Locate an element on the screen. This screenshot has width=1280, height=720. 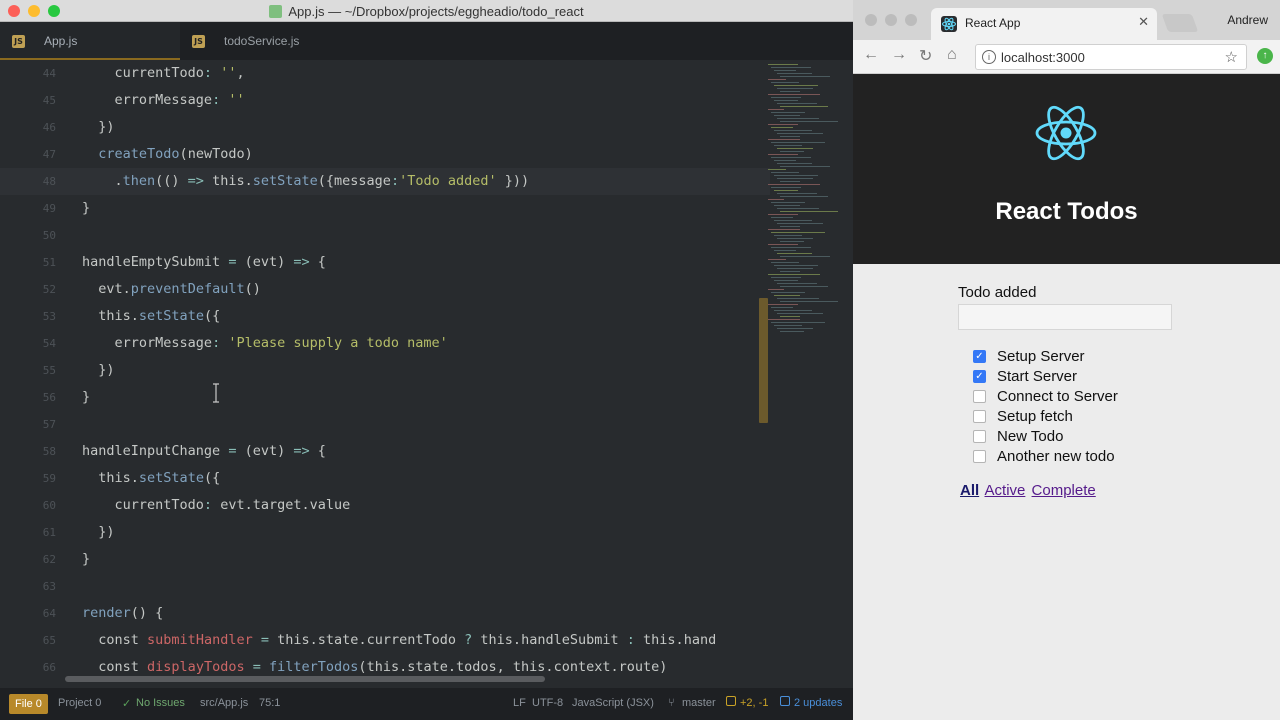
minimap is located at coordinates (809, 370).